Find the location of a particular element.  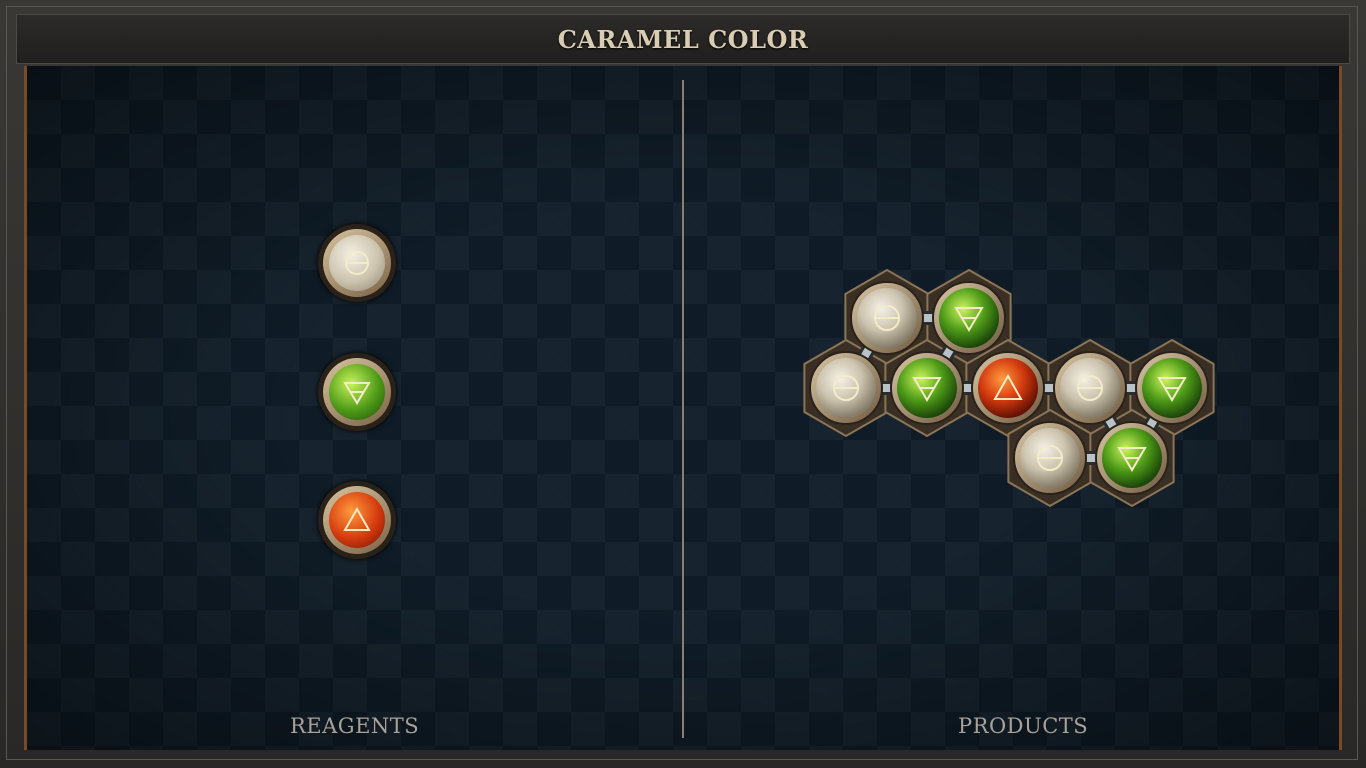

products-label: PRODUCTS is located at coordinates (1023, 726).